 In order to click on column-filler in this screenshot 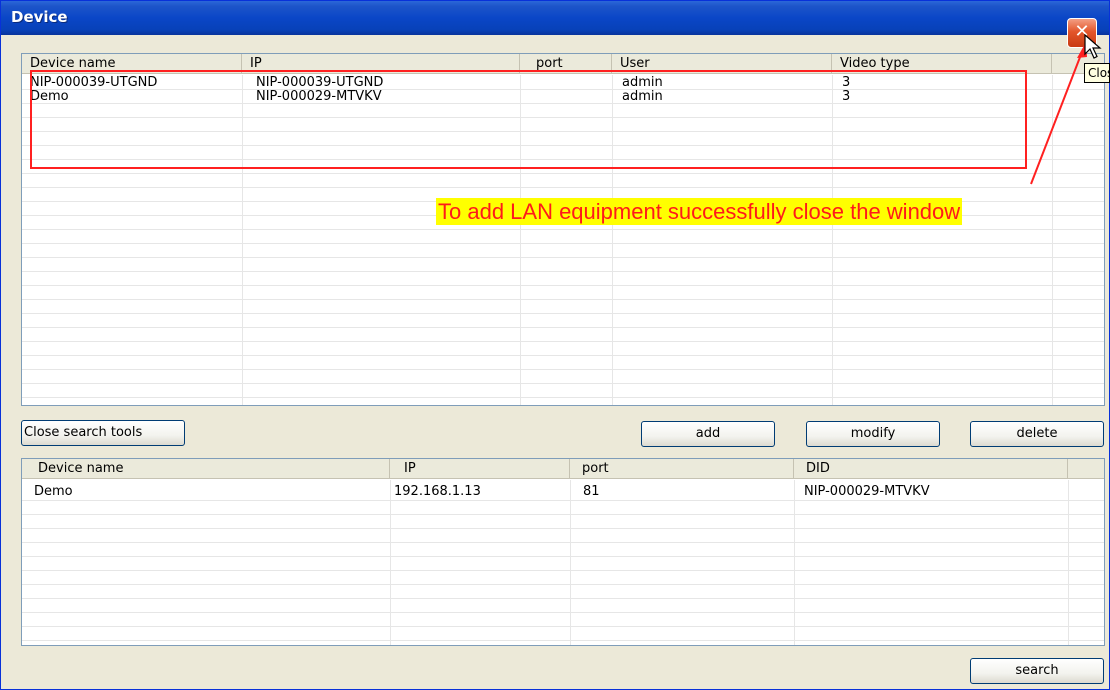, I will do `click(1086, 469)`.